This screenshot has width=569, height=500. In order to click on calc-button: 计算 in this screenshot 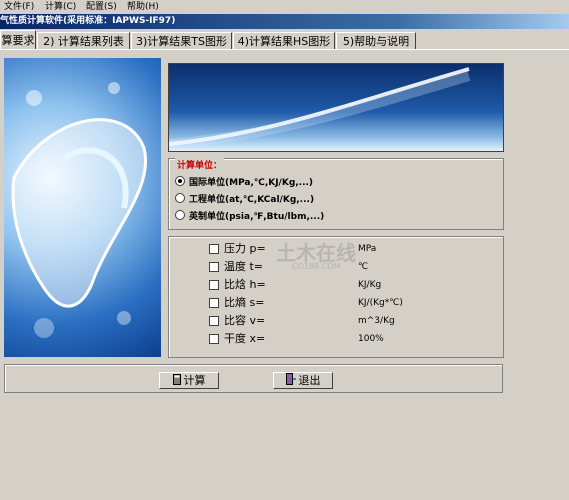, I will do `click(189, 380)`.